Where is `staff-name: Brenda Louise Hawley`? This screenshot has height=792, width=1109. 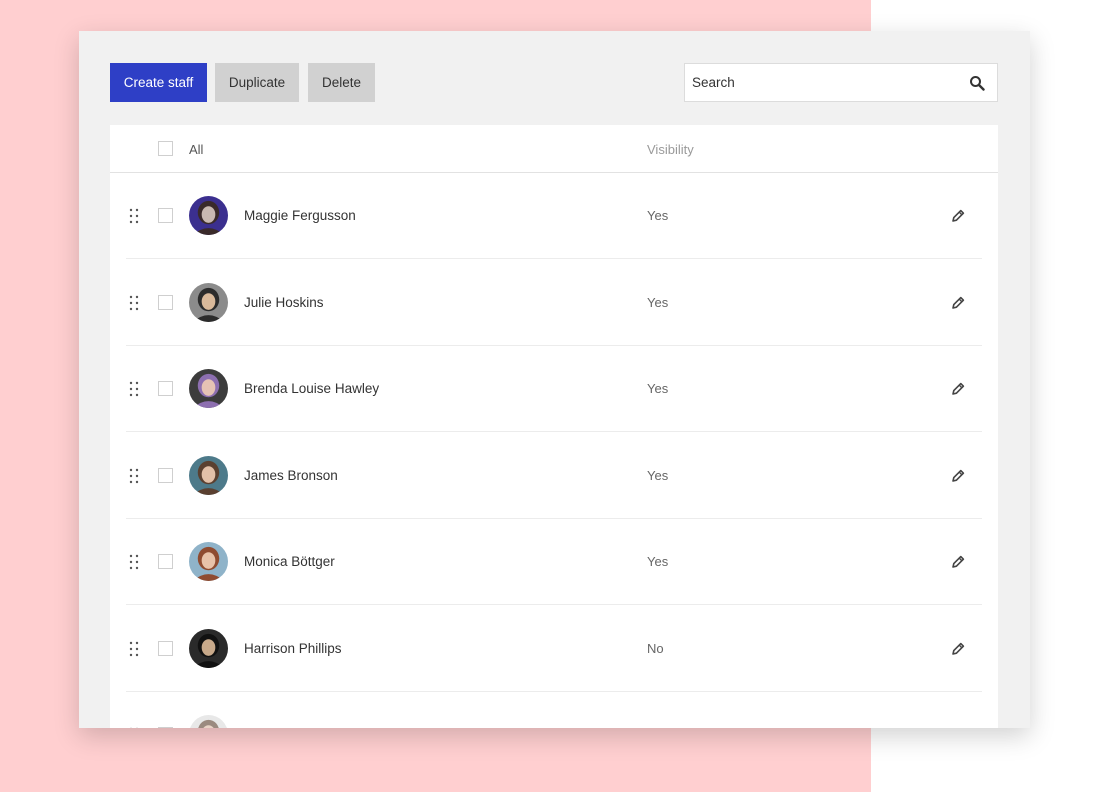
staff-name: Brenda Louise Hawley is located at coordinates (312, 388).